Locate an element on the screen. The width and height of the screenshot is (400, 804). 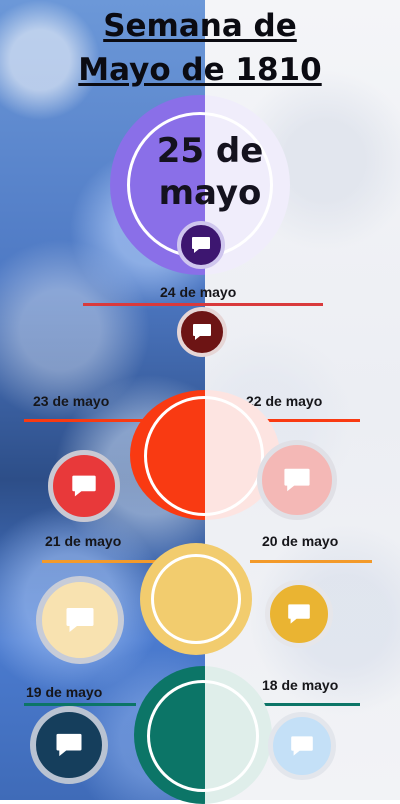
chat-button-21-mayo is located at coordinates (80, 620).